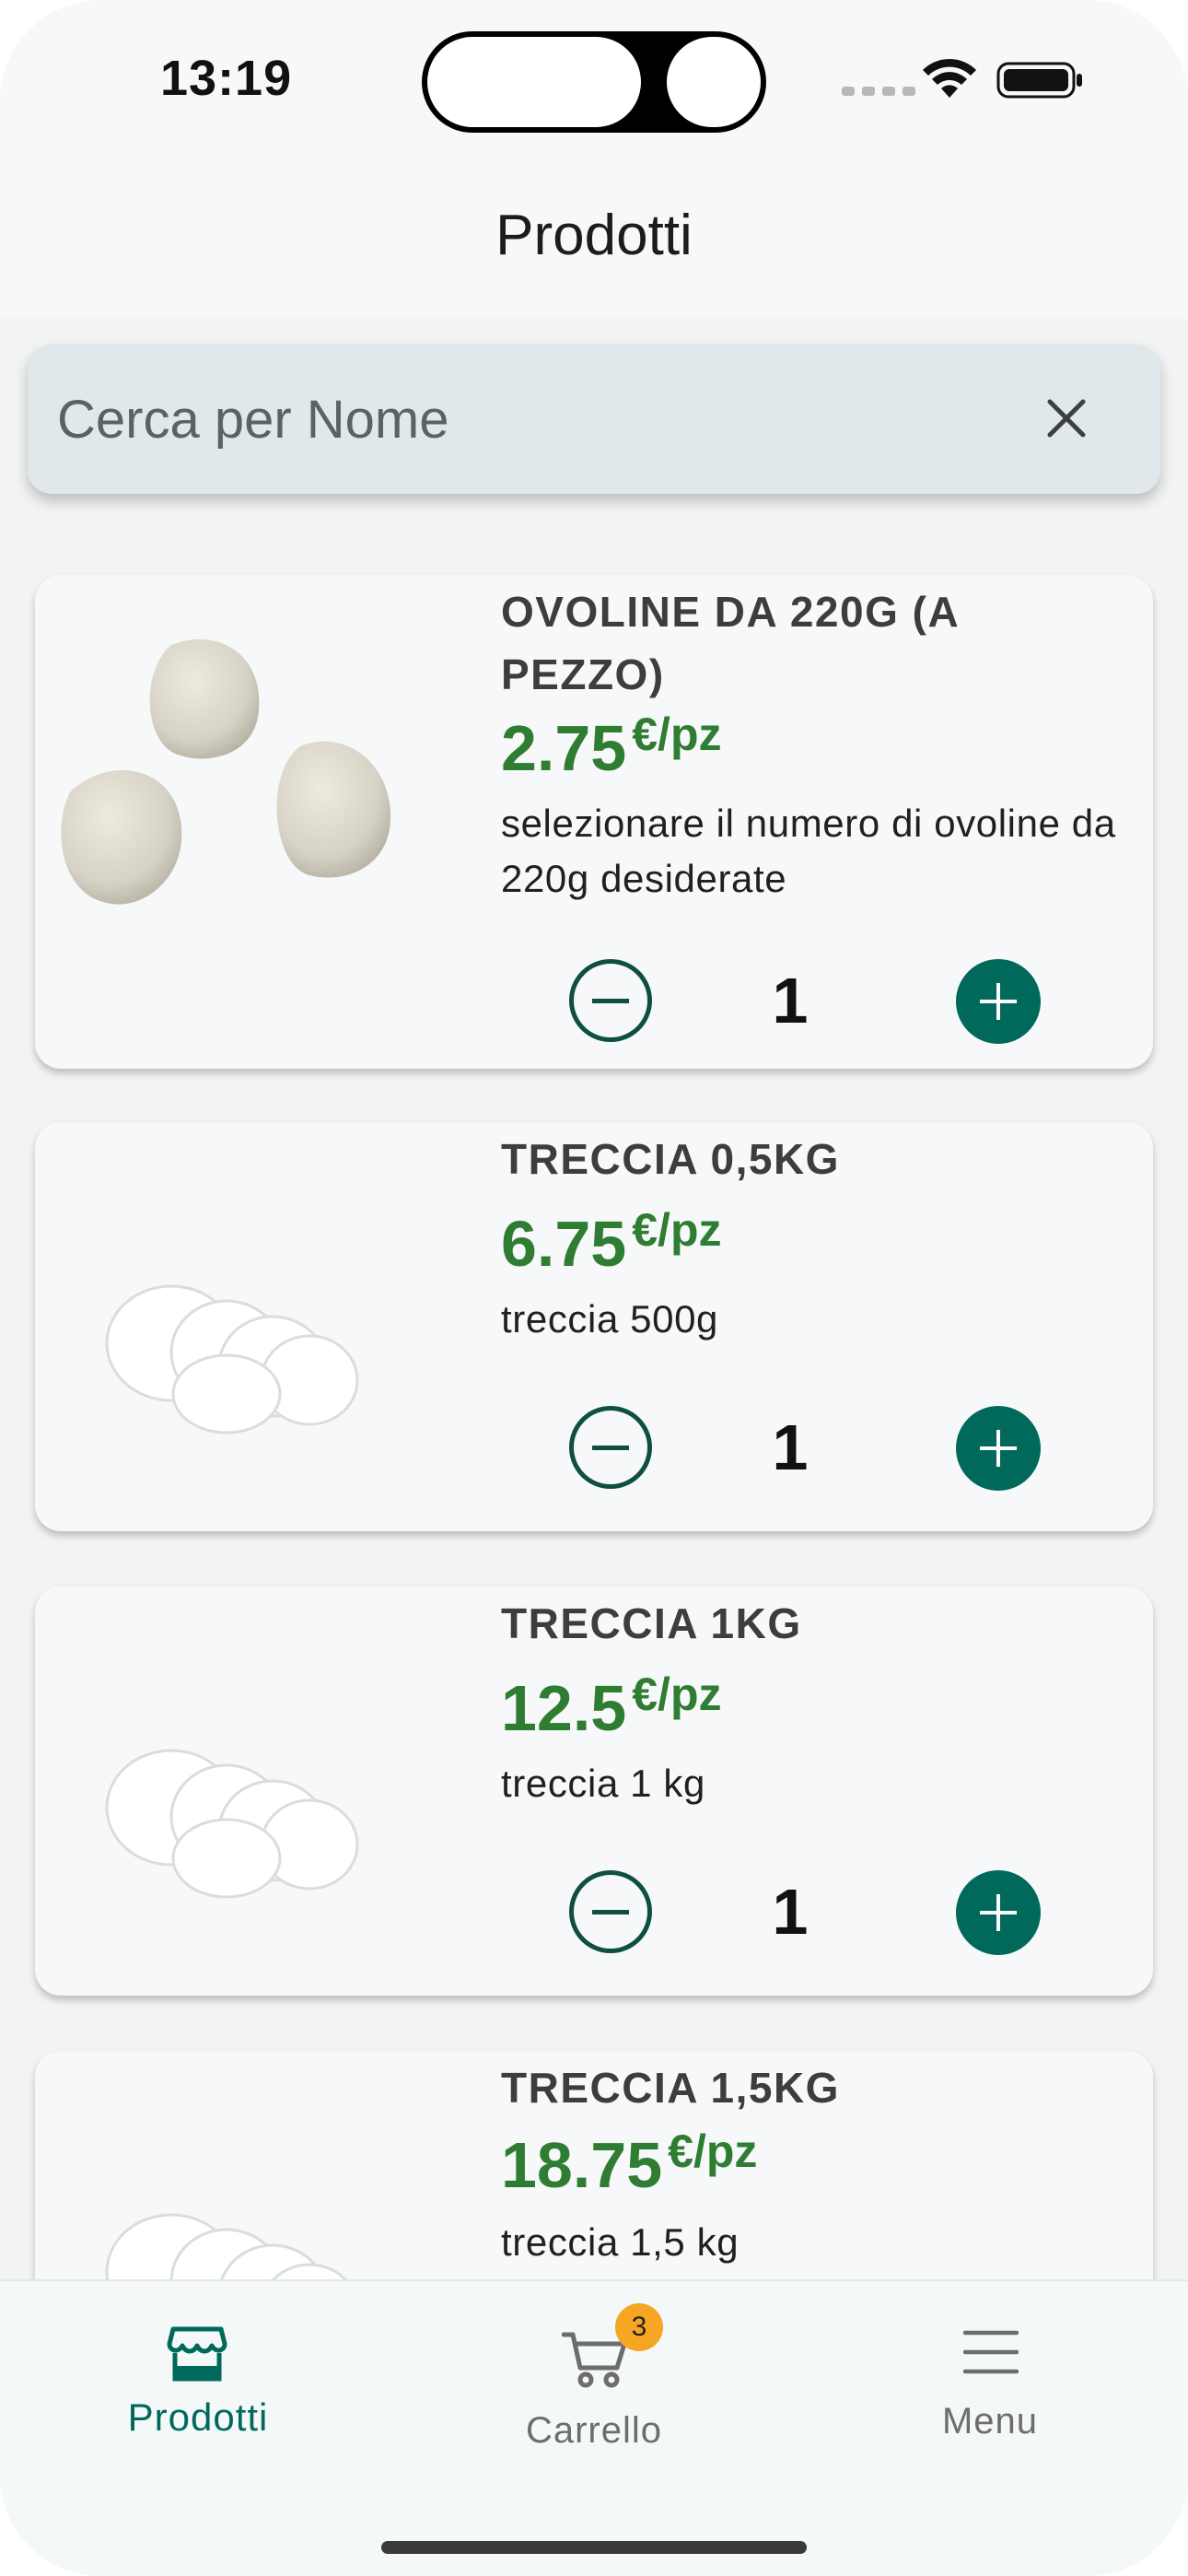 The height and width of the screenshot is (2576, 1188). Describe the element at coordinates (226, 78) in the screenshot. I see `status-time: 13:19` at that location.